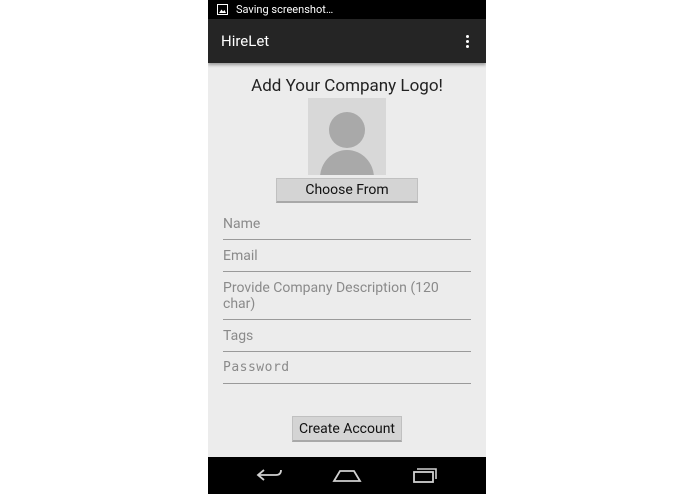  I want to click on create-account-button: Create Account, so click(347, 429).